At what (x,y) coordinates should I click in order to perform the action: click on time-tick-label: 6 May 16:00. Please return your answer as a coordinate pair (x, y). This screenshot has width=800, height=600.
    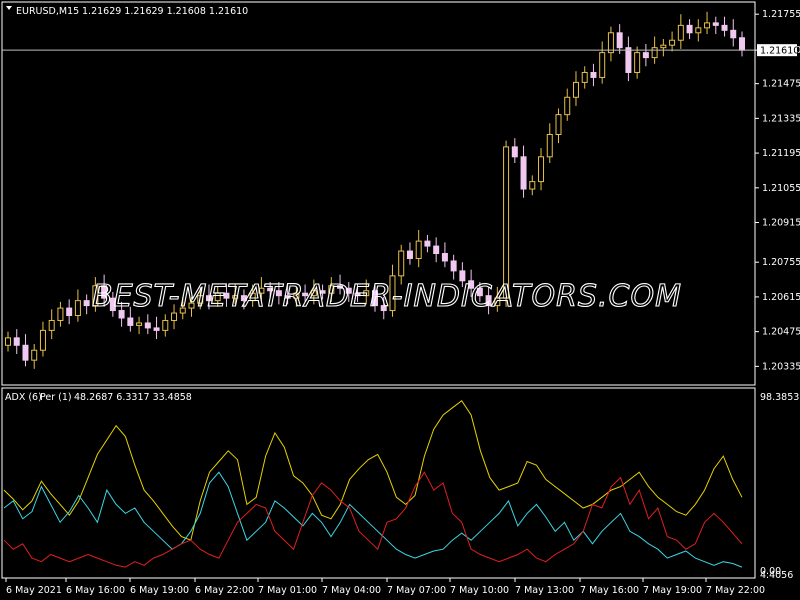
    Looking at the image, I should click on (95, 590).